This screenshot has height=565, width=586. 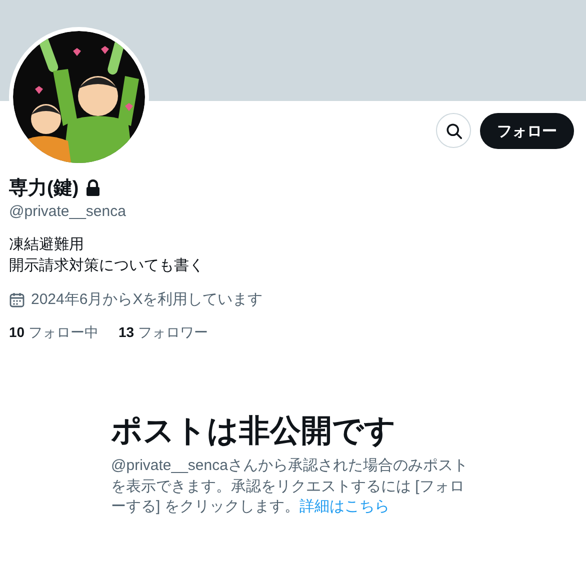 I want to click on search-icon, so click(x=453, y=131).